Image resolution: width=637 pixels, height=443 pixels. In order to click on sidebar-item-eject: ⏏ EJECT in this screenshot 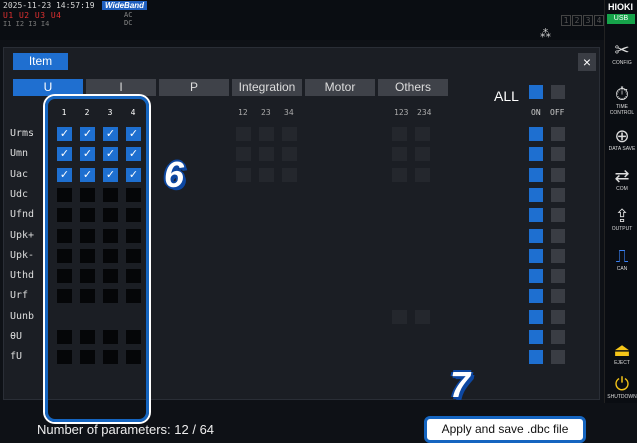, I will do `click(622, 353)`.